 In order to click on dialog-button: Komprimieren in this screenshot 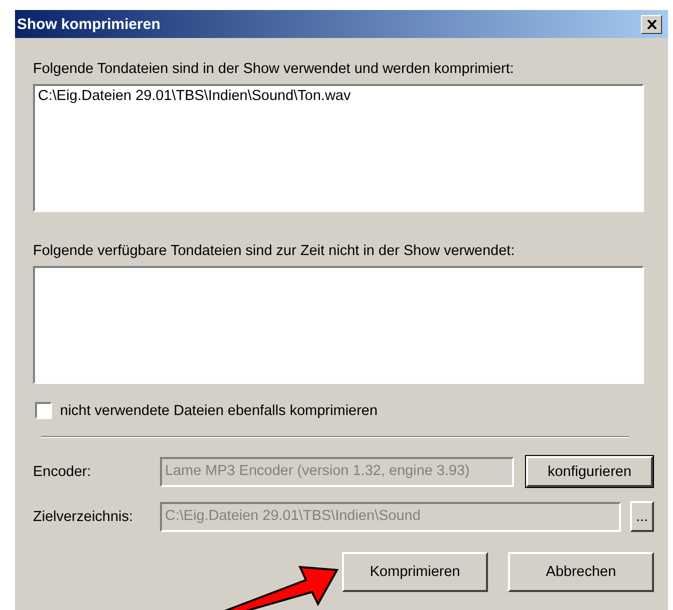, I will do `click(415, 572)`.